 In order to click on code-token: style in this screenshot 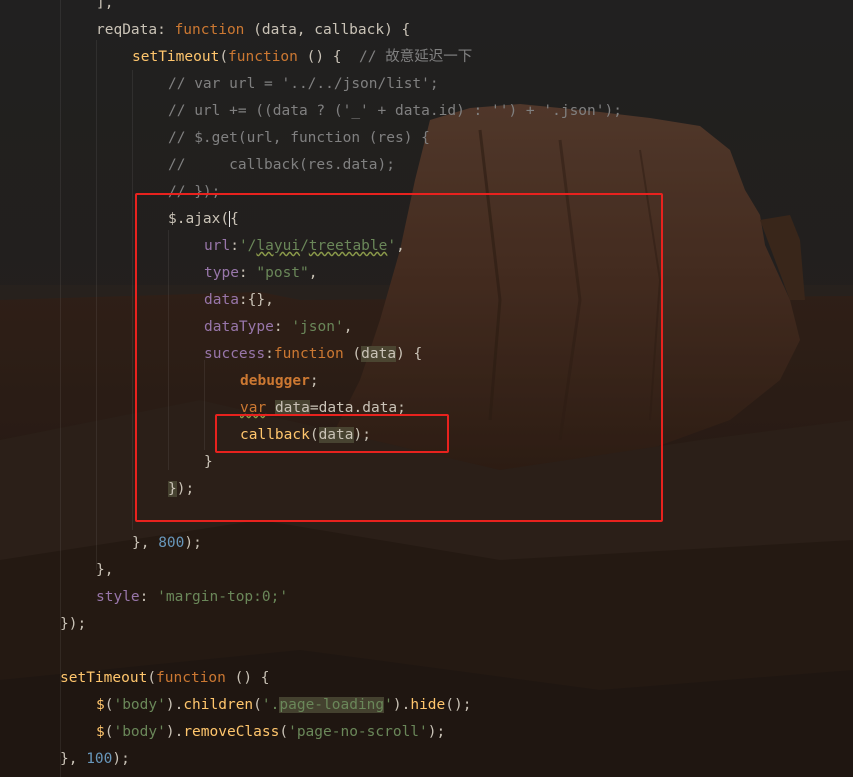, I will do `click(118, 597)`.